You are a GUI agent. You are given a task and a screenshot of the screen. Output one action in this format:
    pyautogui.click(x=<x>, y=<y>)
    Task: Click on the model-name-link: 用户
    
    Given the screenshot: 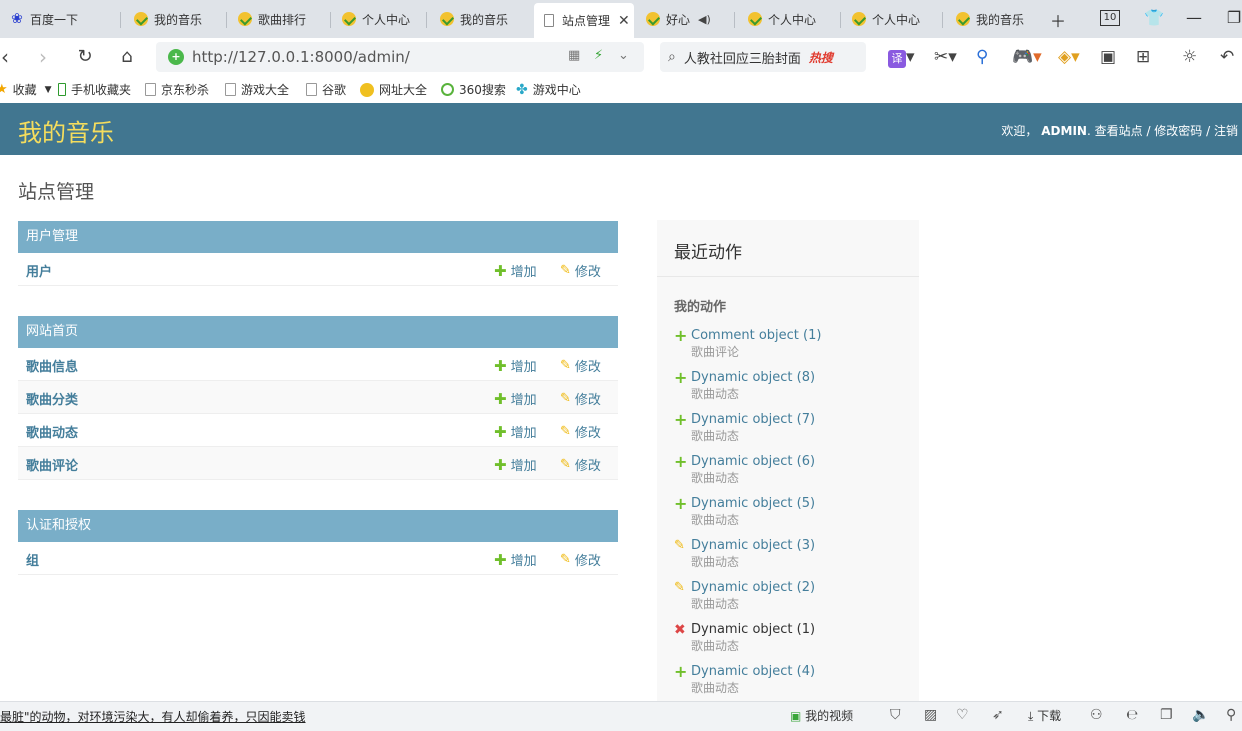 What is the action you would take?
    pyautogui.click(x=39, y=270)
    